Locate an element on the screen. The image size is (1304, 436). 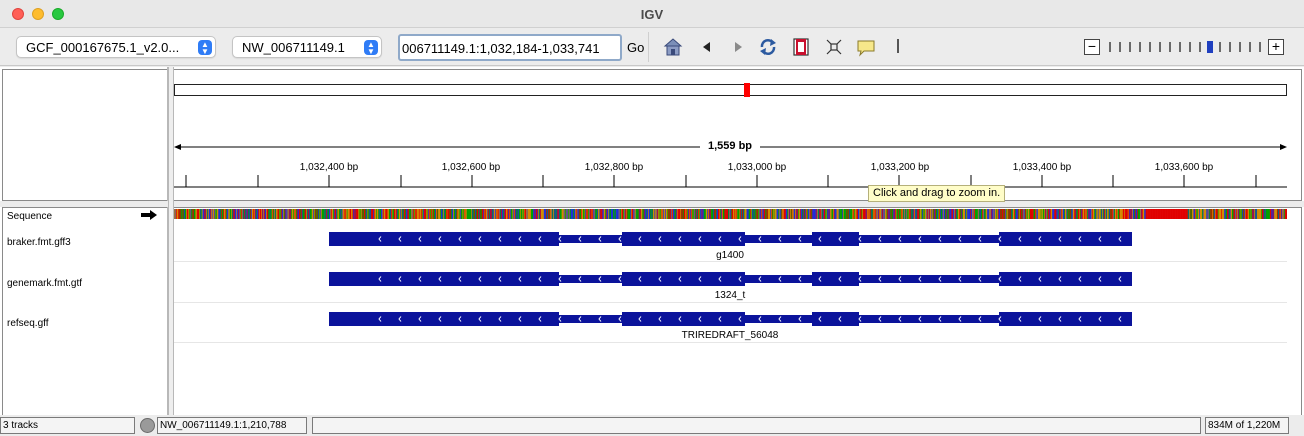
track-name-genemark: genemark.fmt.gtf is located at coordinates (44, 283).